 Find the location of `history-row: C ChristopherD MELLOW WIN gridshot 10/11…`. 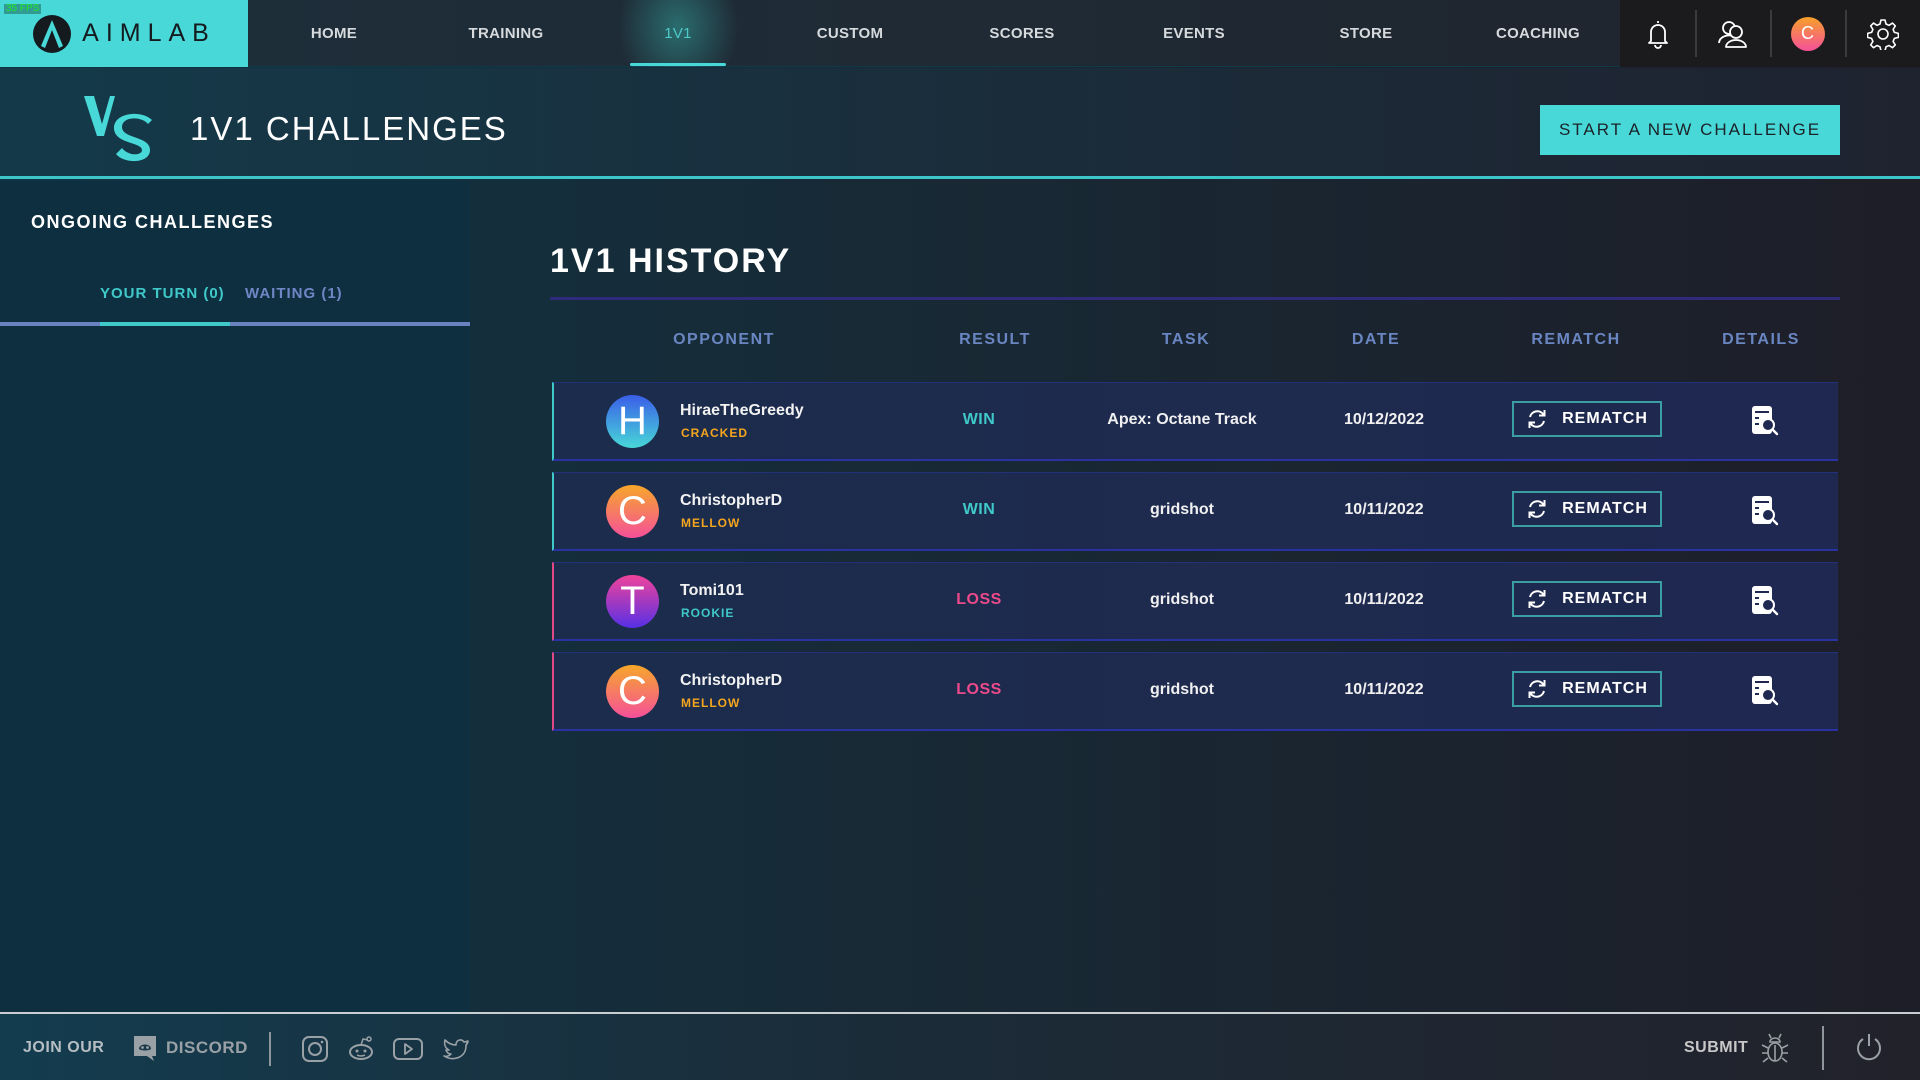

history-row: C ChristopherD MELLOW WIN gridshot 10/11… is located at coordinates (1195, 511).